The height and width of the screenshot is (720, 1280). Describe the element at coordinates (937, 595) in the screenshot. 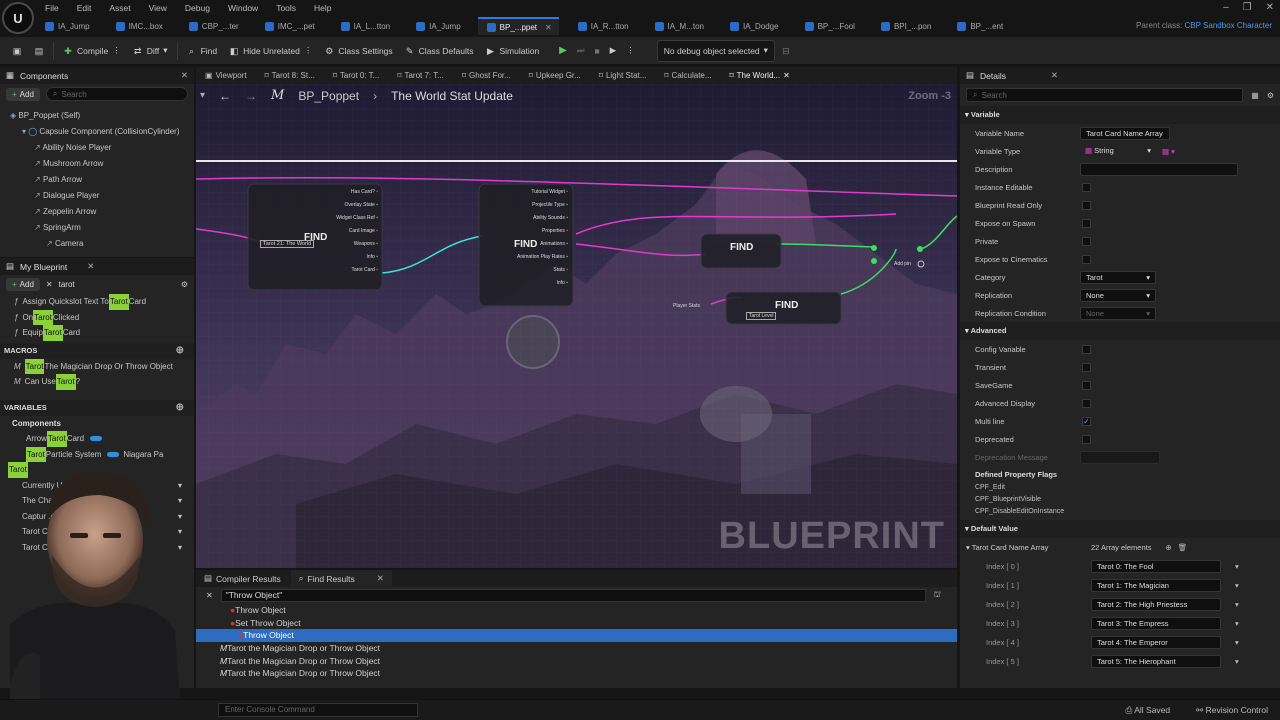

I see `find-in-all-icon: ⛫` at that location.